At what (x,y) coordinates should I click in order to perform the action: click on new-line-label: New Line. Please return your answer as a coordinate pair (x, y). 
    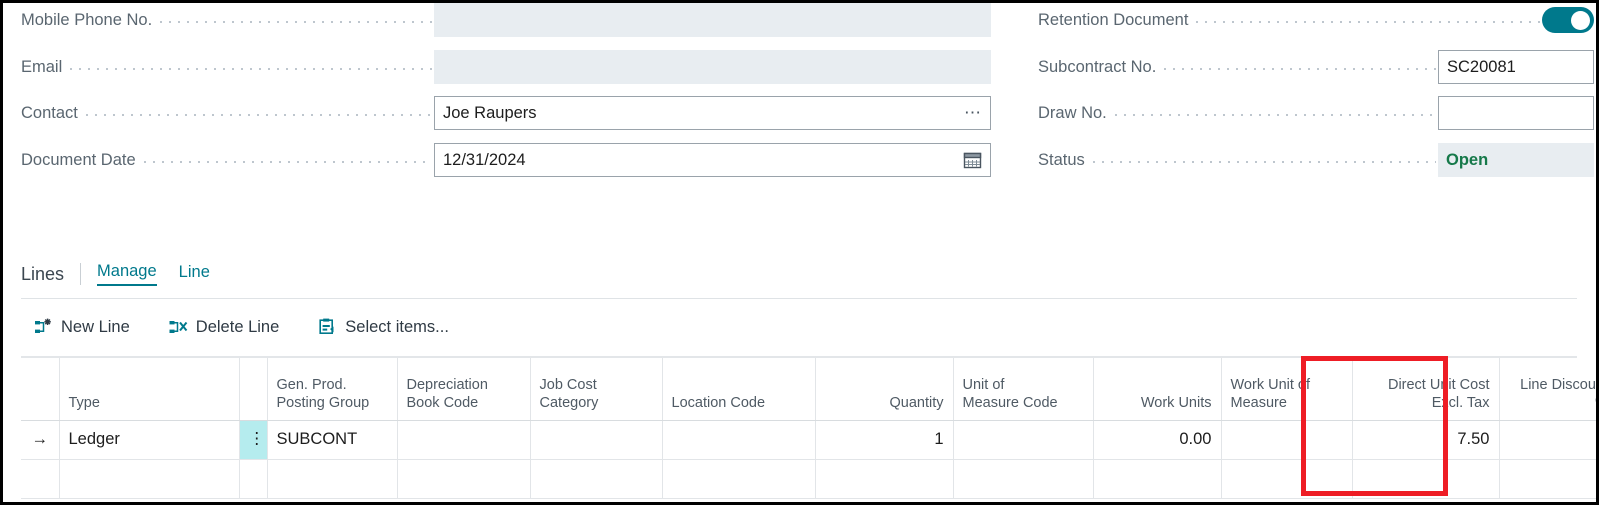
    Looking at the image, I should click on (95, 326).